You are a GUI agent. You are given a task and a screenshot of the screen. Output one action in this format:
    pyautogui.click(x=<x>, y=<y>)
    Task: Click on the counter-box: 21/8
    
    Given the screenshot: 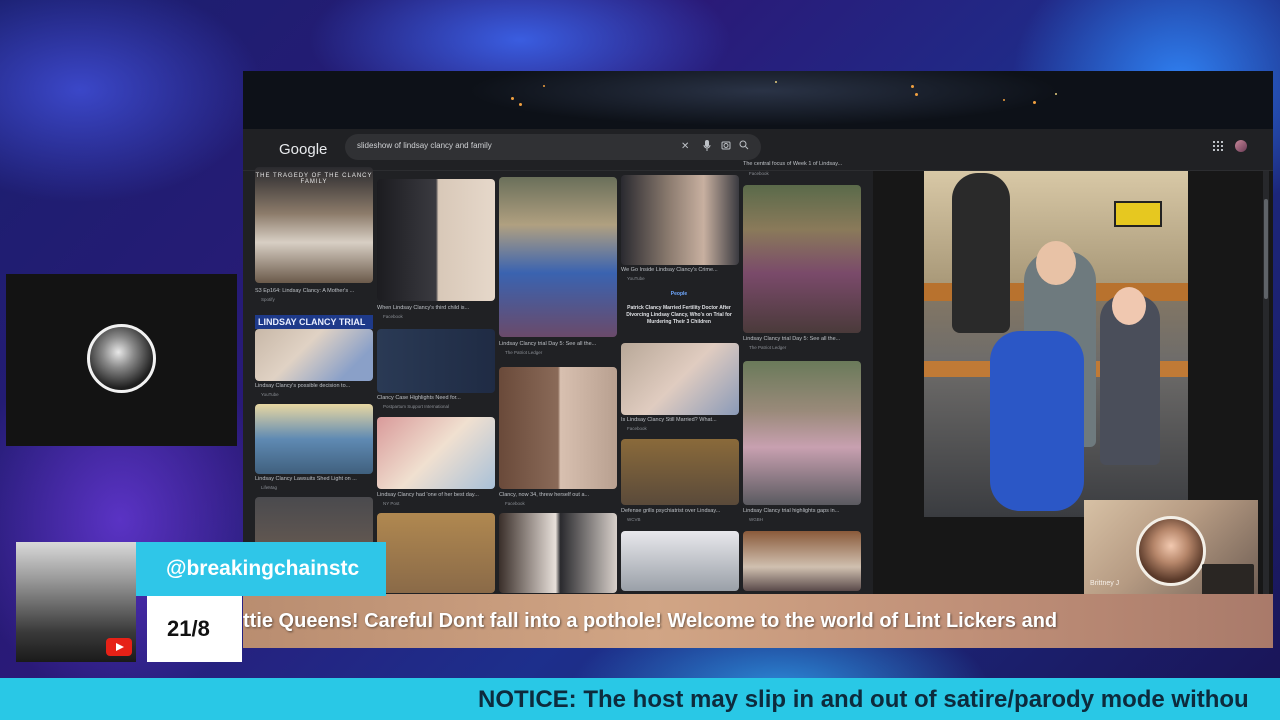 What is the action you would take?
    pyautogui.click(x=194, y=629)
    